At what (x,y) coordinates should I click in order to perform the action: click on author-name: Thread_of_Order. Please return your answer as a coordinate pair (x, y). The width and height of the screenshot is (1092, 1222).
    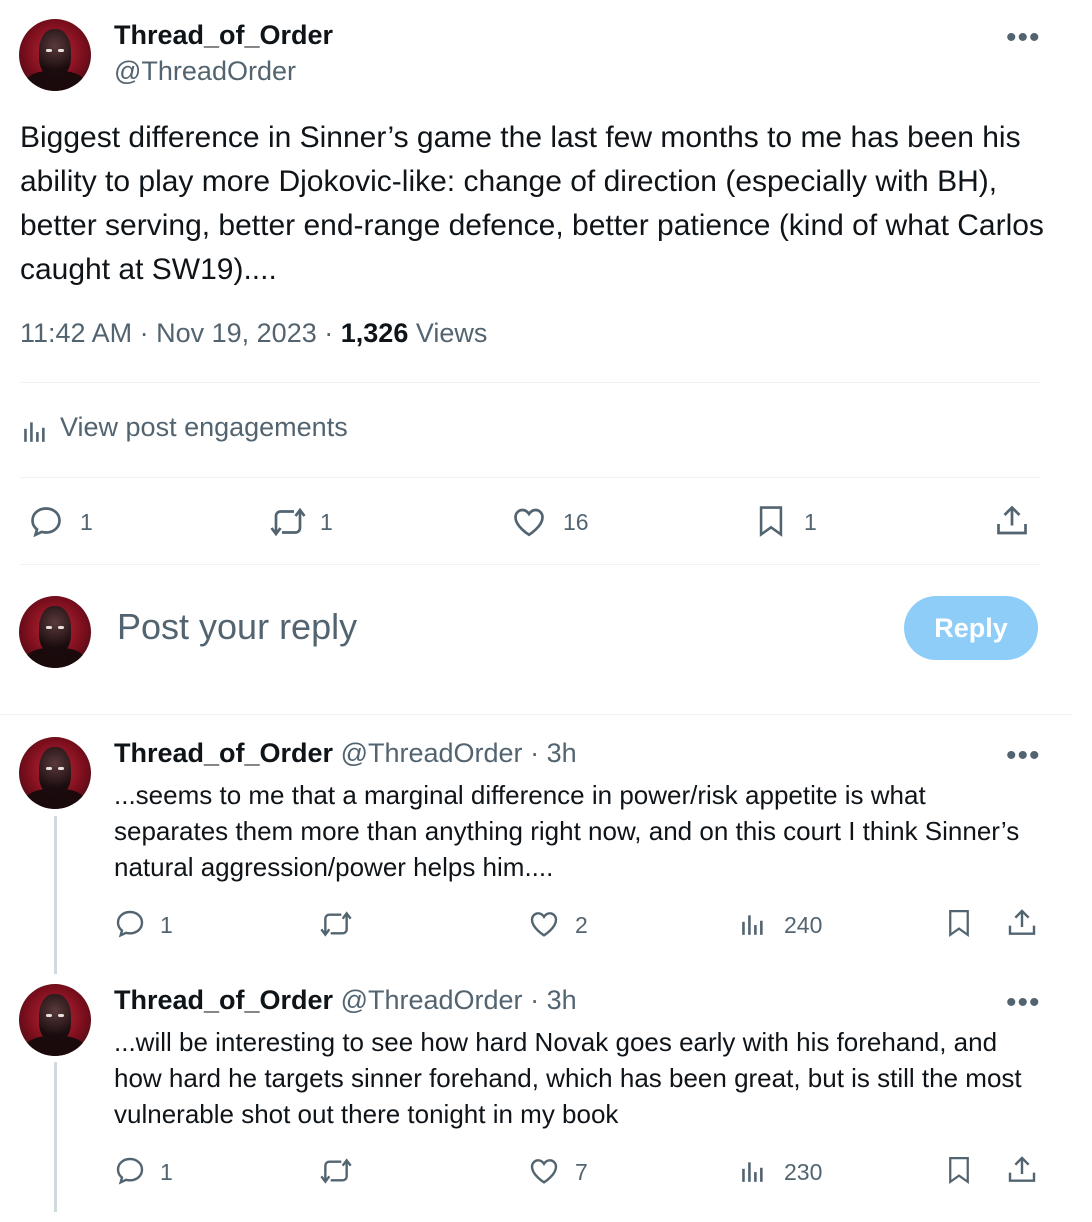
    Looking at the image, I should click on (223, 35).